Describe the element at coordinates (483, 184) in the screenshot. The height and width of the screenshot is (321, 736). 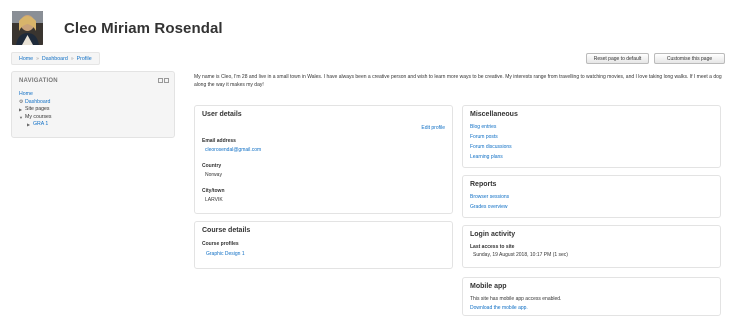
I see `card-title: Reports` at that location.